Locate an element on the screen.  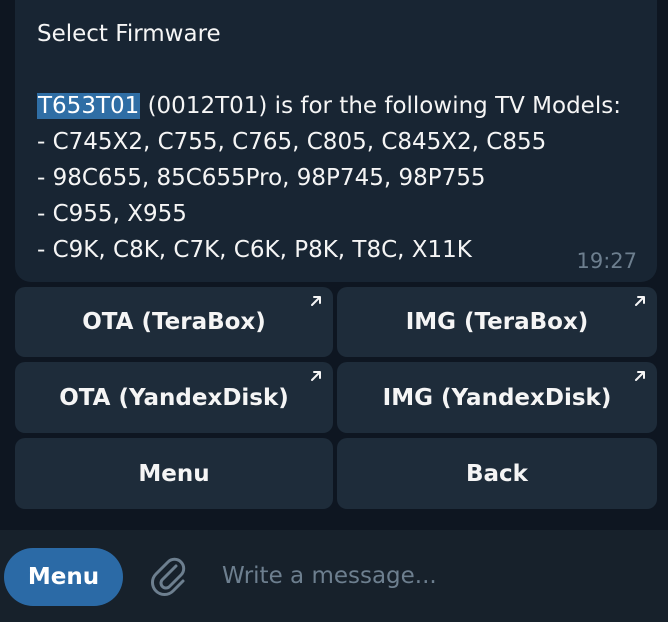
paperclip-icon is located at coordinates (169, 577).